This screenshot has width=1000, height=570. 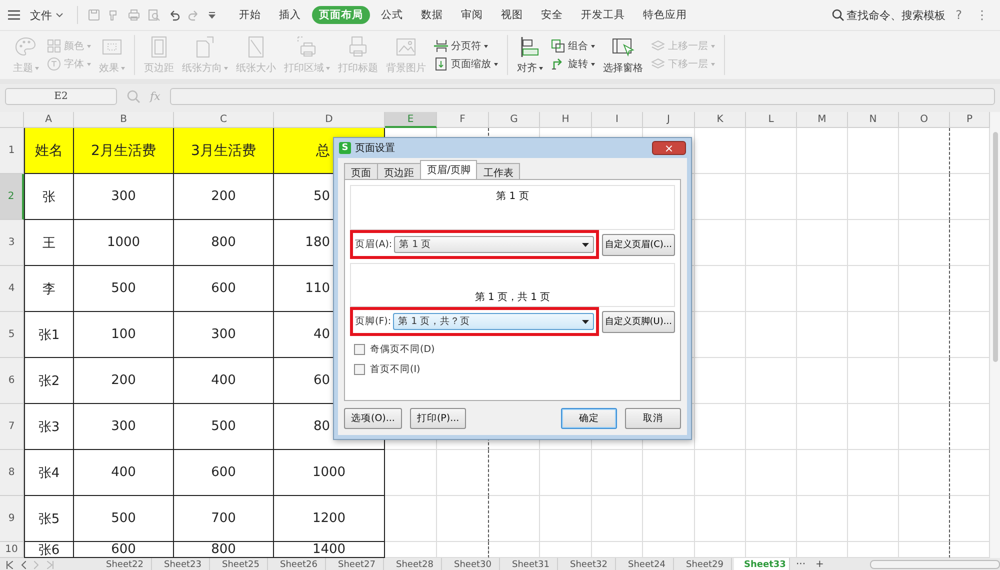 I want to click on sheet-tab: Sheet33, so click(x=762, y=564).